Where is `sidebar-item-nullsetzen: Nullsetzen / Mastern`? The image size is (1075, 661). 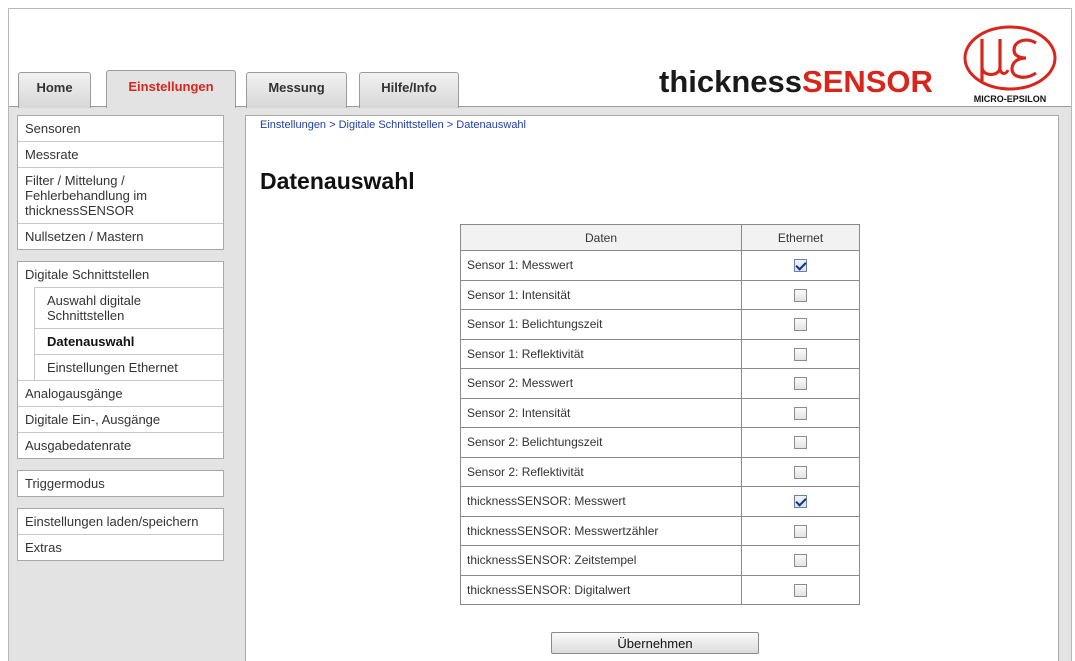 sidebar-item-nullsetzen: Nullsetzen / Mastern is located at coordinates (120, 236).